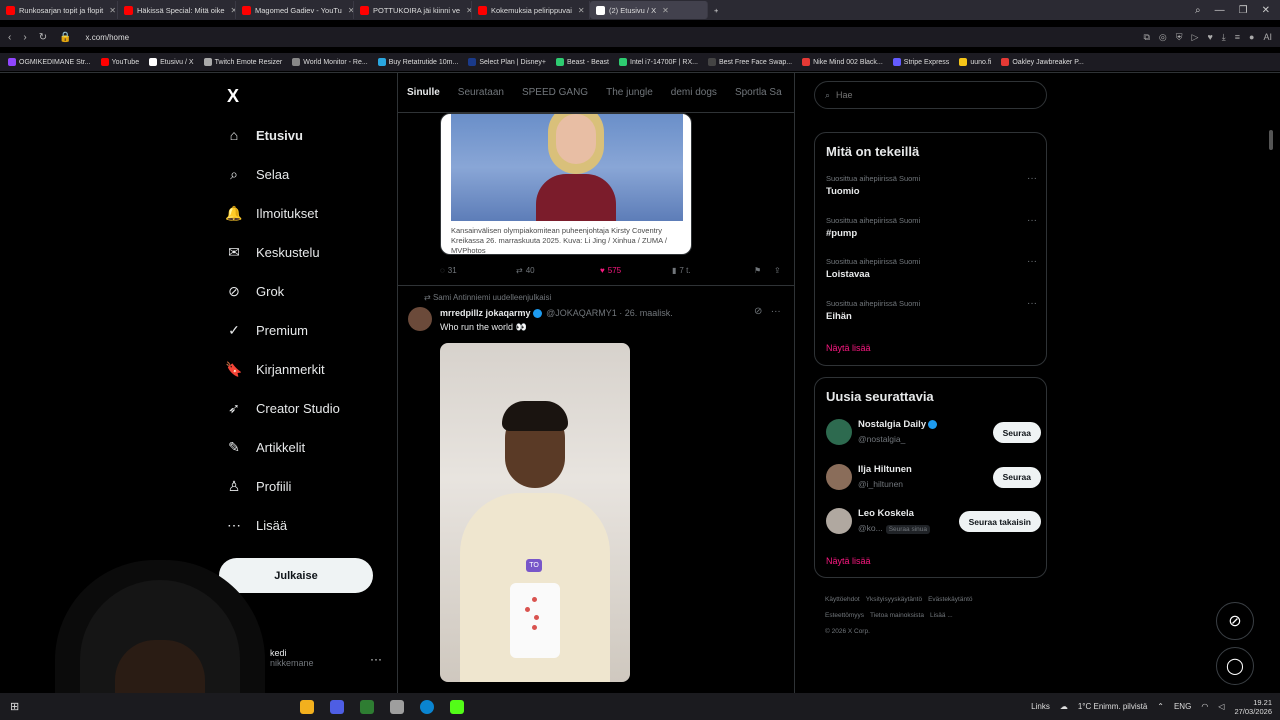 Image resolution: width=1280 pixels, height=720 pixels. What do you see at coordinates (897, 615) in the screenshot?
I see `footer-link: Tietoa mainoksista` at bounding box center [897, 615].